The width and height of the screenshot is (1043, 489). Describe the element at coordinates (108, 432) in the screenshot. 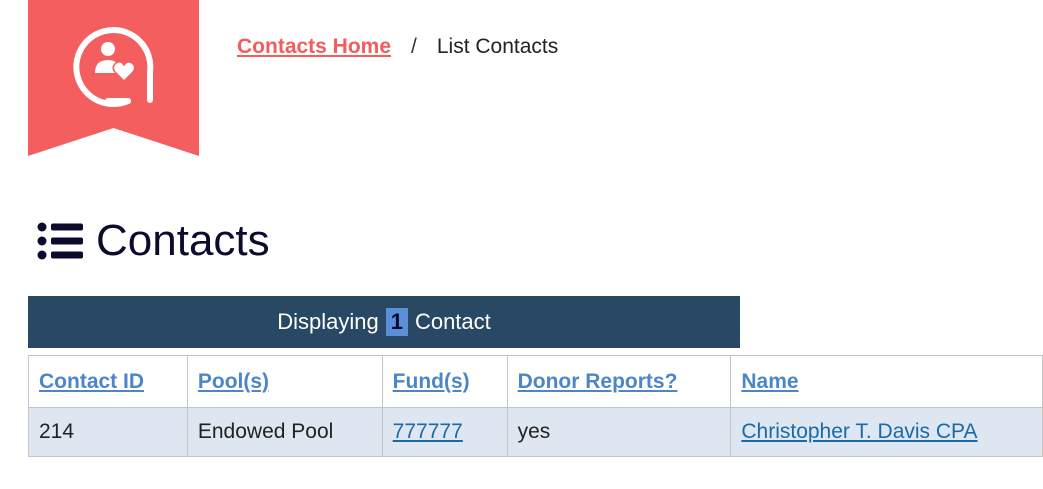

I see `cell-contact-id: 214` at that location.